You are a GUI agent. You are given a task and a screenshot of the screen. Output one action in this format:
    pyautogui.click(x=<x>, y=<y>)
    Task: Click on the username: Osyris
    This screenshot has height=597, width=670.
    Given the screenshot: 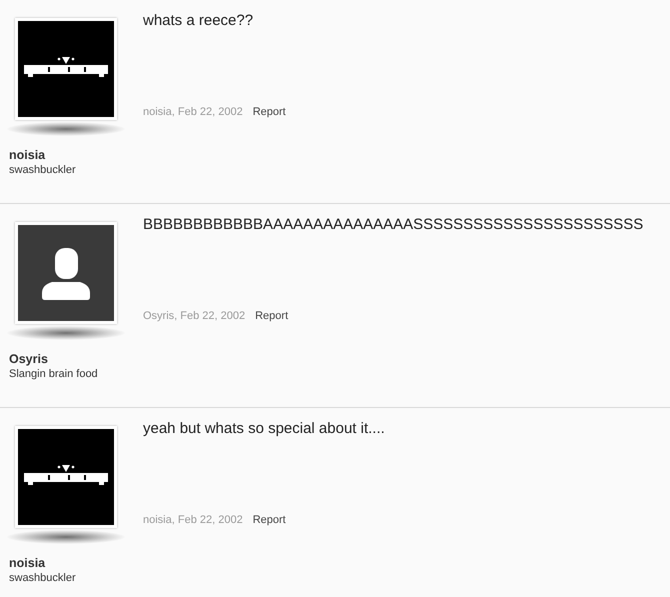 What is the action you would take?
    pyautogui.click(x=76, y=359)
    